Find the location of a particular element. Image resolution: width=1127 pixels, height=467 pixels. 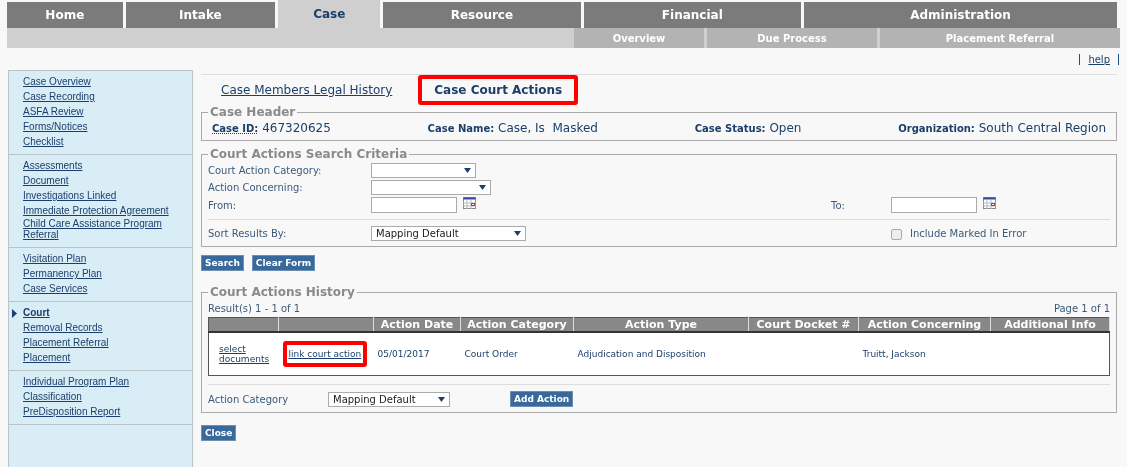

sidebar-link: Checklist is located at coordinates (43, 141).